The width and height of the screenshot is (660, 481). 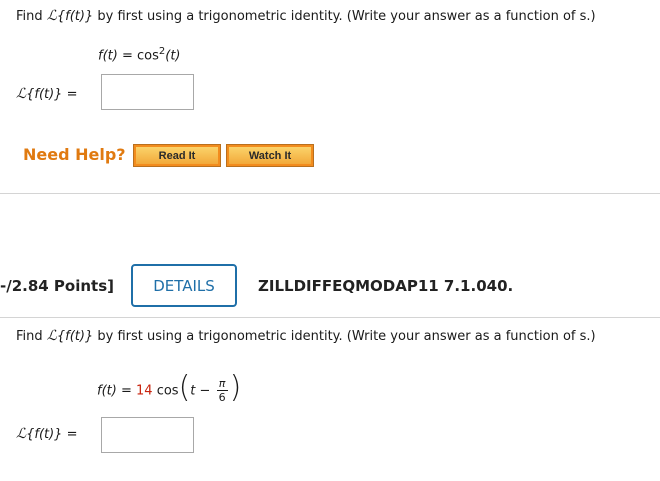 What do you see at coordinates (386, 286) in the screenshot?
I see `question-2-id: ZILLDIFFEQMODAP11 7.1.040.` at bounding box center [386, 286].